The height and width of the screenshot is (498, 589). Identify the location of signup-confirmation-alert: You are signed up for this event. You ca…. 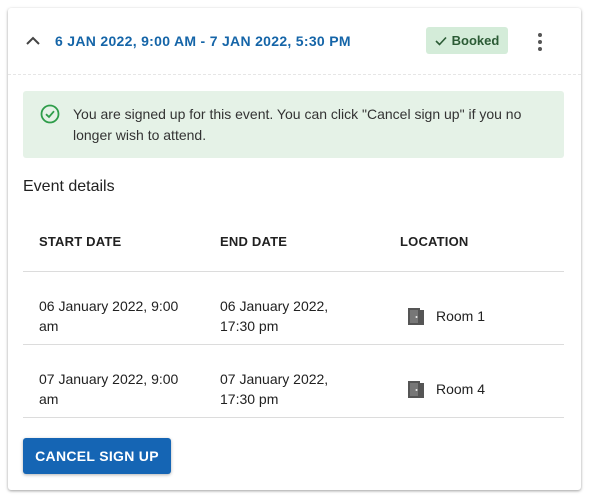
(293, 124).